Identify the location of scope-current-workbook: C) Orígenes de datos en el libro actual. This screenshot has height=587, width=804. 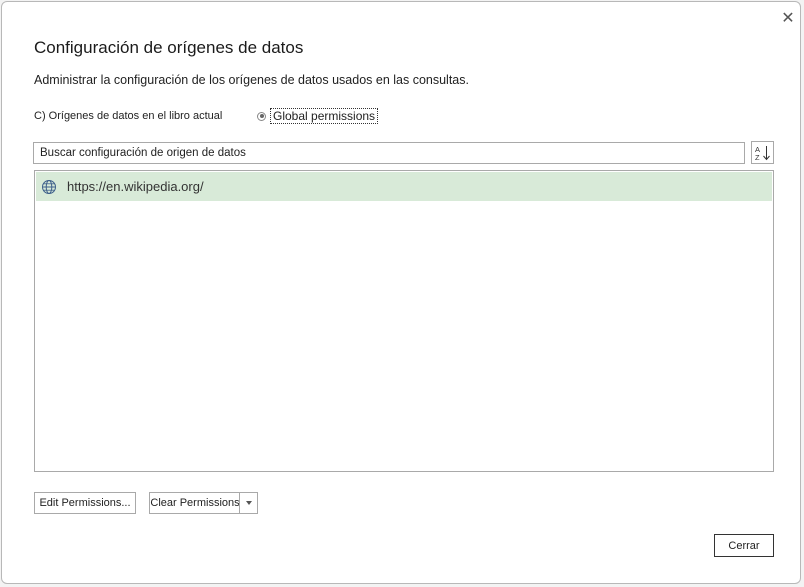
(128, 116).